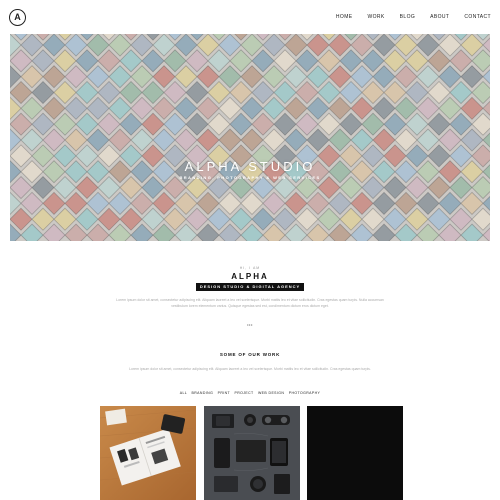 The height and width of the screenshot is (500, 500). I want to click on portfolio-item-branding, so click(148, 453).